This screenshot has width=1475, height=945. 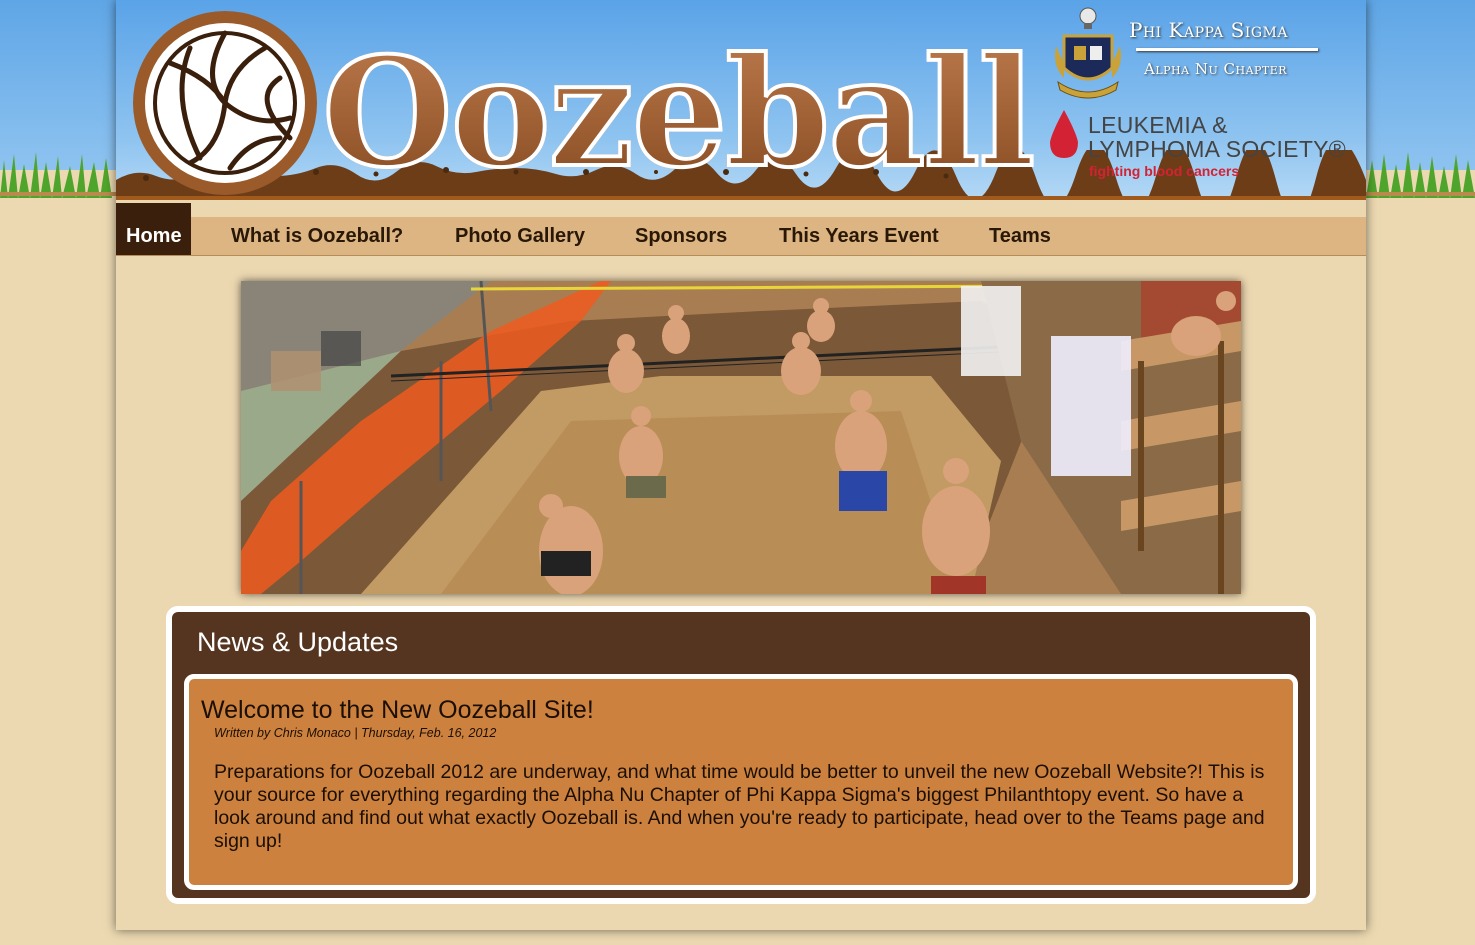 I want to click on fraternity-divider, so click(x=1227, y=49).